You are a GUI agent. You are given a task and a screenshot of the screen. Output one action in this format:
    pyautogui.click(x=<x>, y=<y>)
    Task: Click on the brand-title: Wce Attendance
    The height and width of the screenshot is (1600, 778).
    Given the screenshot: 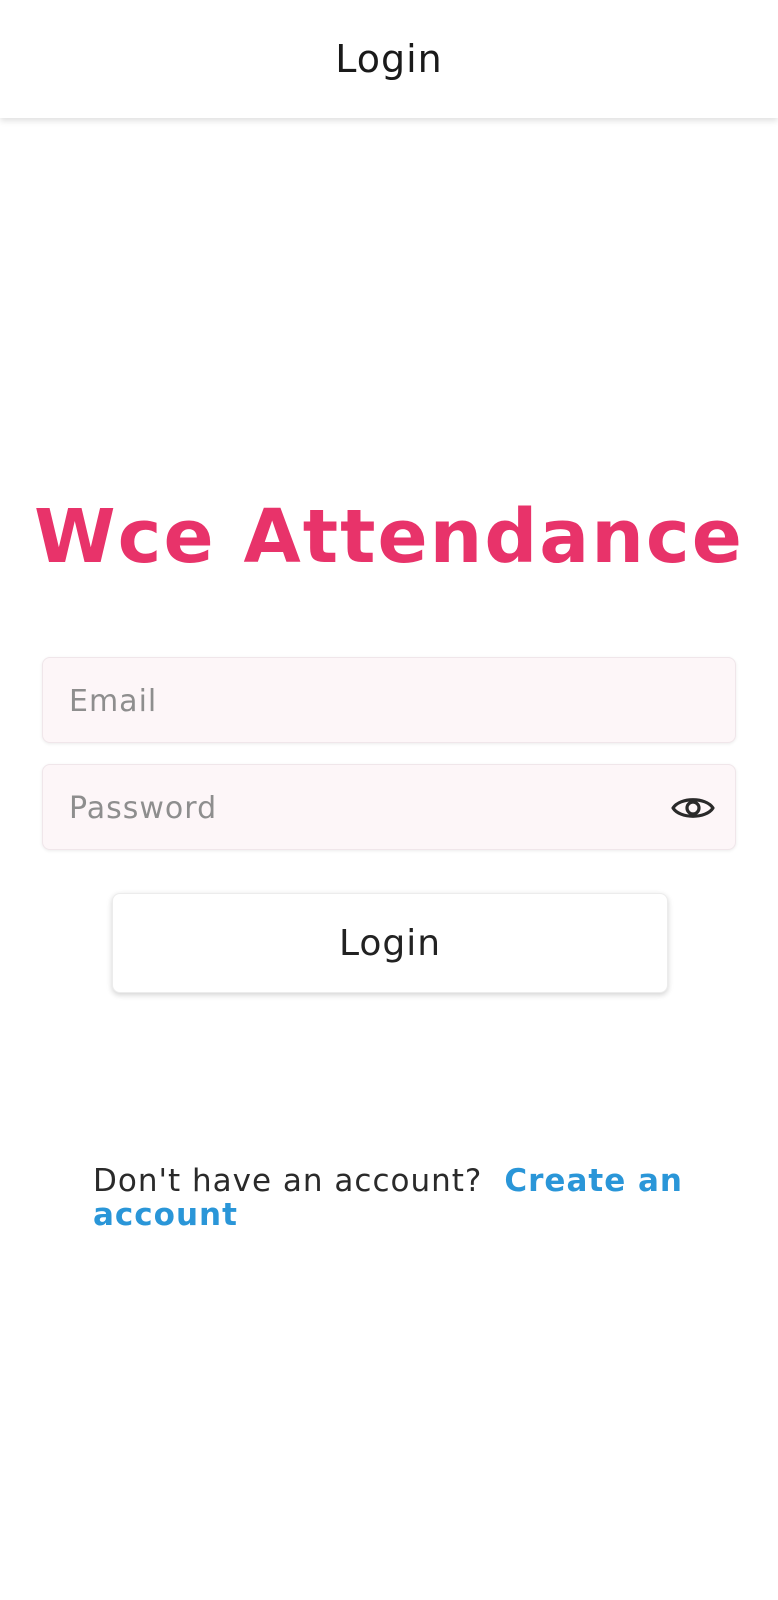 What is the action you would take?
    pyautogui.click(x=389, y=537)
    